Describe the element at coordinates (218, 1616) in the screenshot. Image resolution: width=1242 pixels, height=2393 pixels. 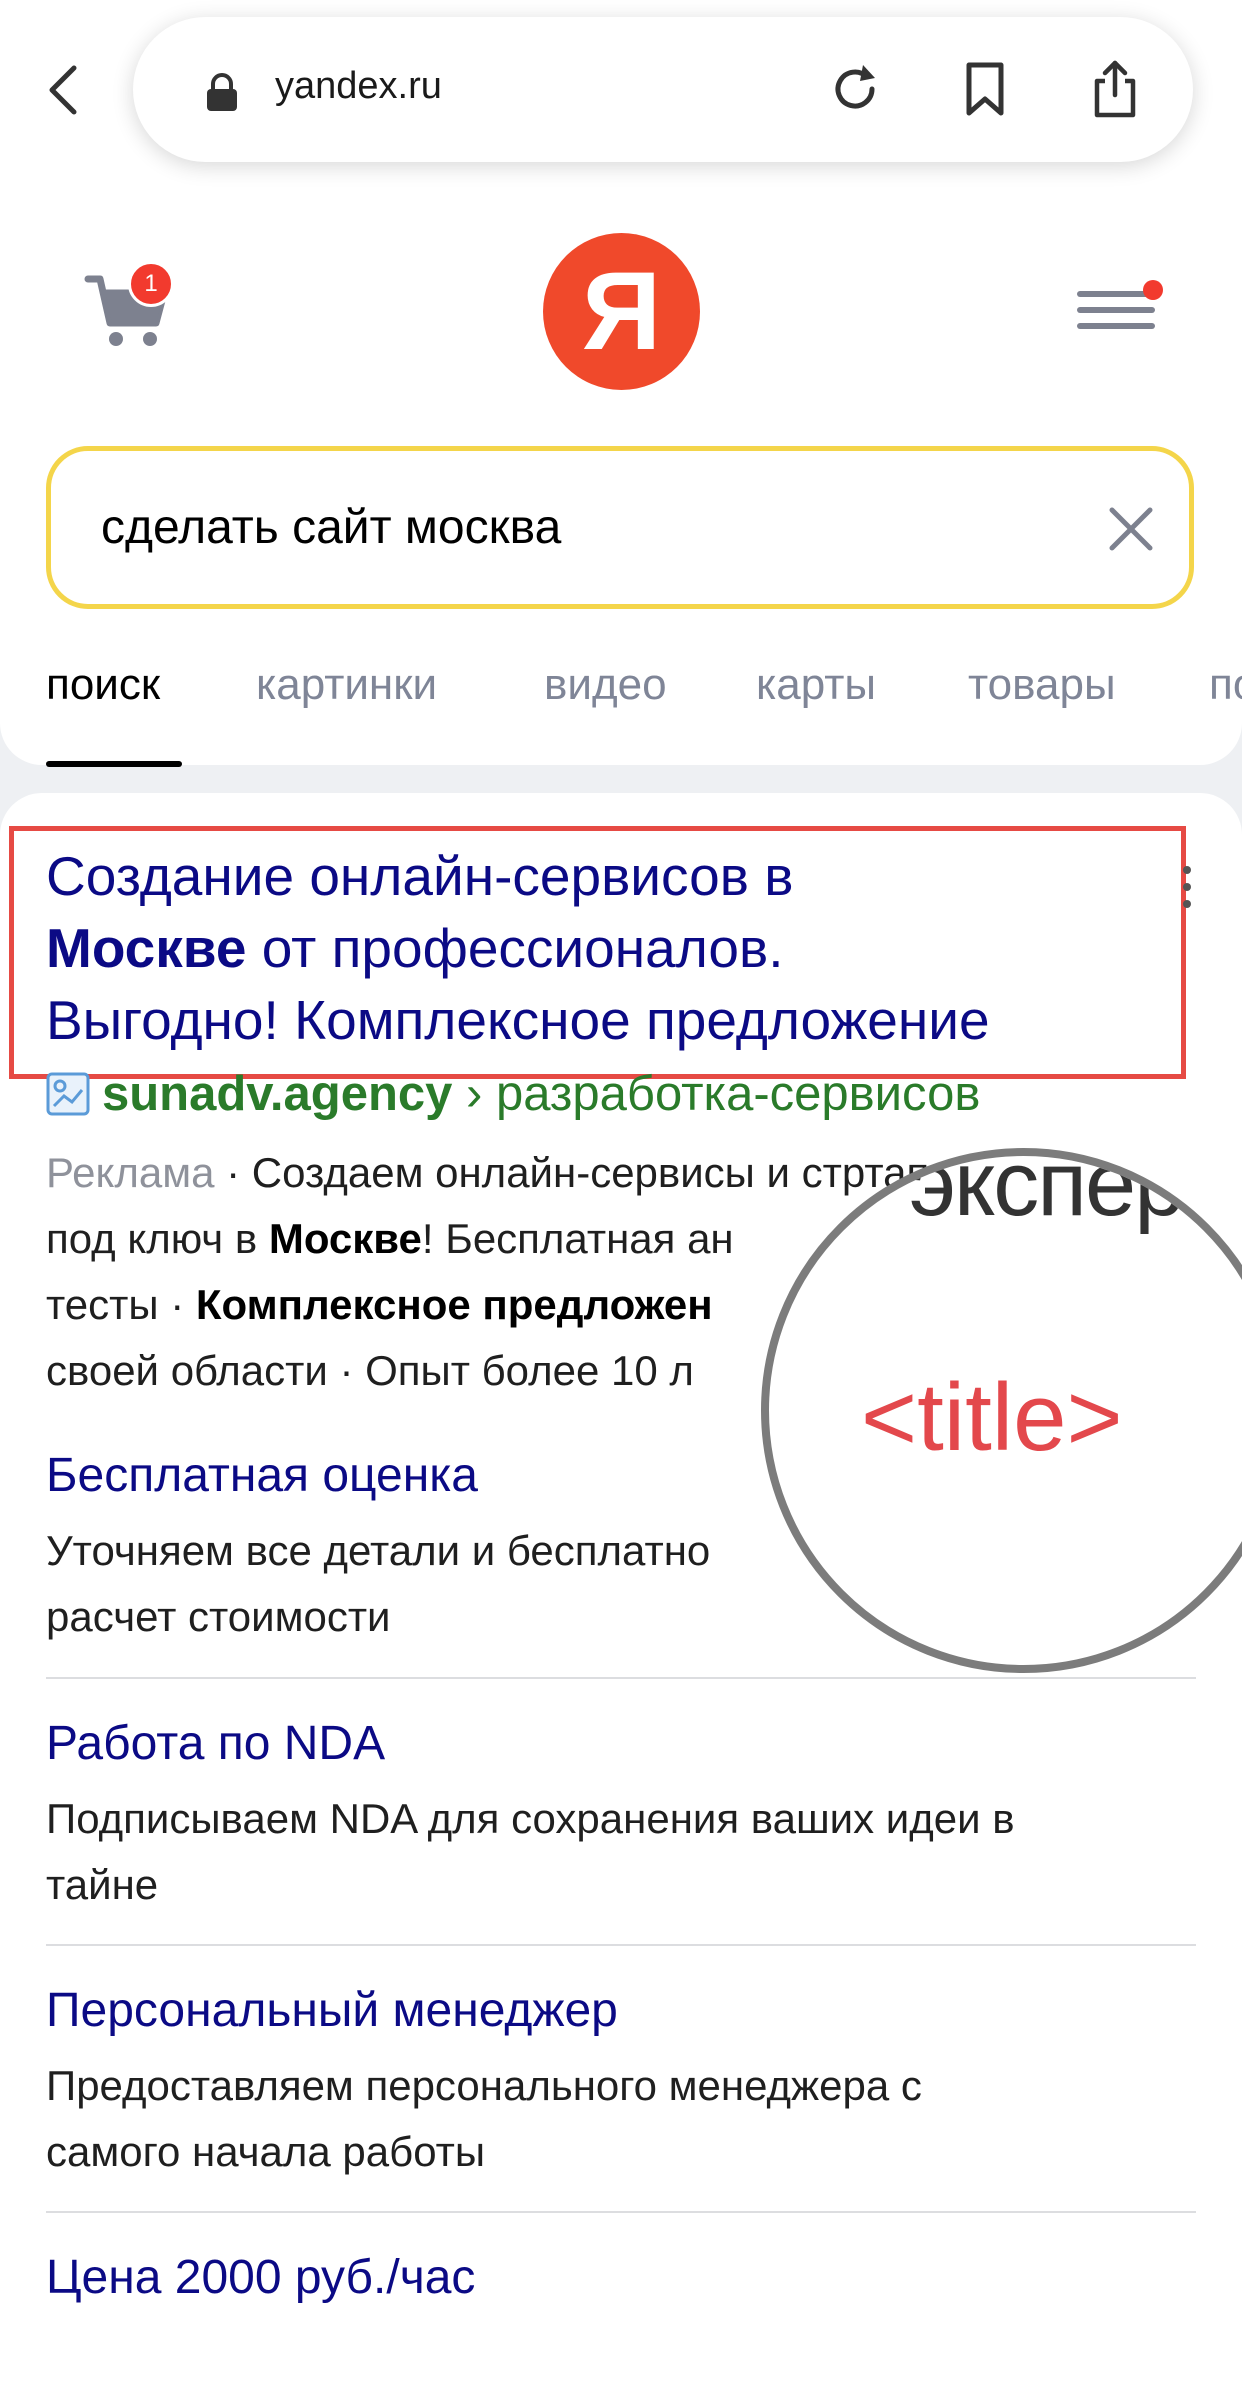
I see `sitelink-desc-line2: расчет стоимости` at that location.